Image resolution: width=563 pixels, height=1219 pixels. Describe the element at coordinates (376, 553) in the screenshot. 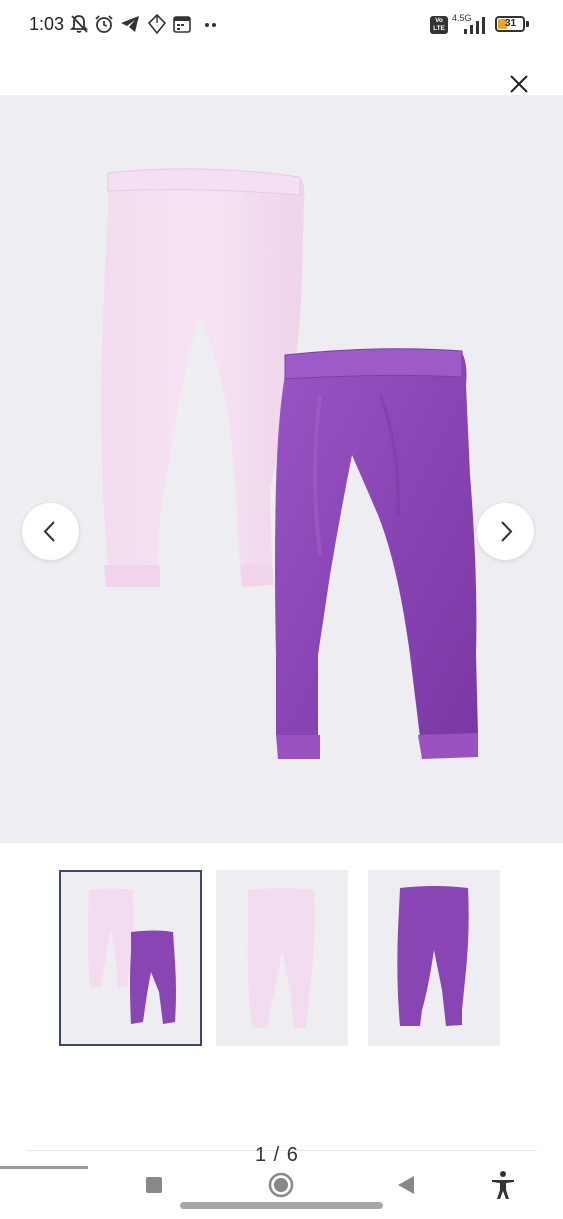

I see `purple-velvet-pants` at that location.